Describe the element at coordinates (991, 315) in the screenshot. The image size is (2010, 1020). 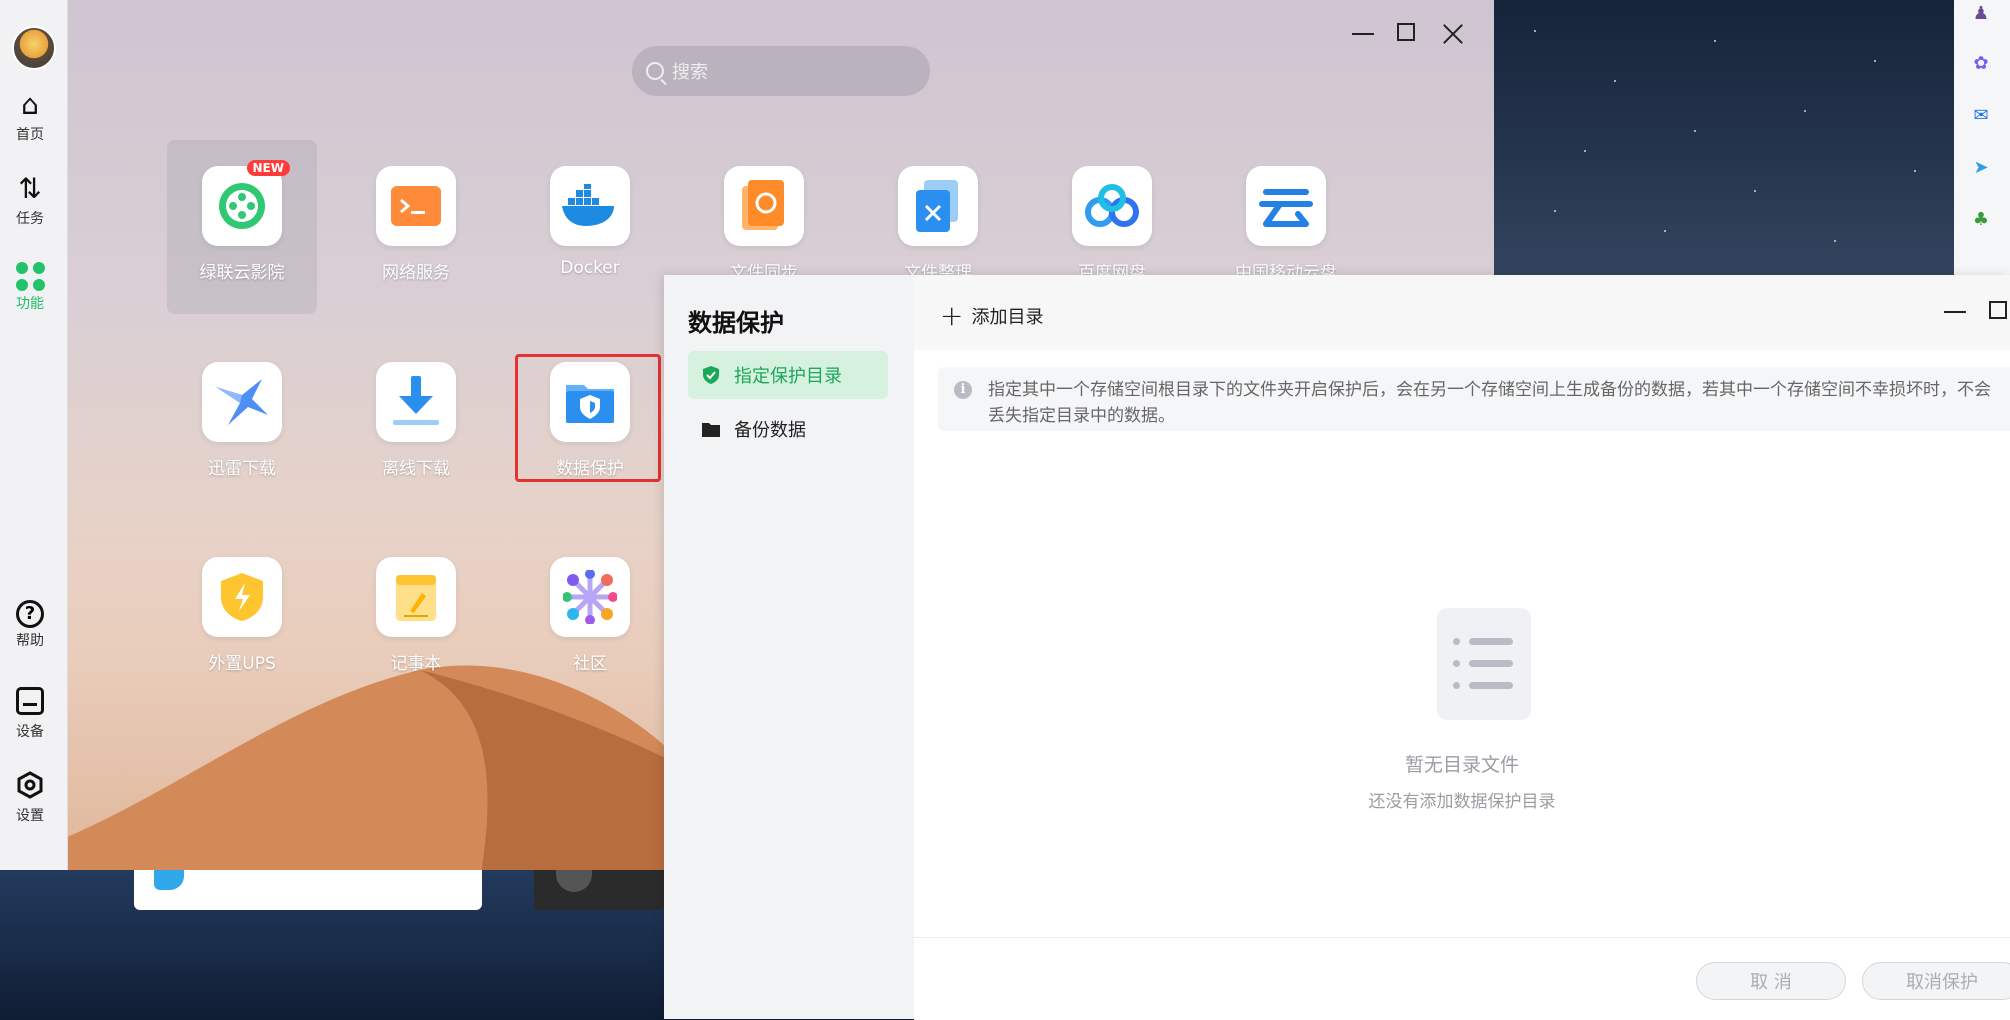
I see `add-directory-button: + 添加目录` at that location.